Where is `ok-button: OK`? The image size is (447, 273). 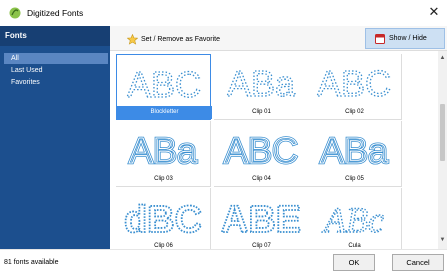
ok-button: OK is located at coordinates (354, 262).